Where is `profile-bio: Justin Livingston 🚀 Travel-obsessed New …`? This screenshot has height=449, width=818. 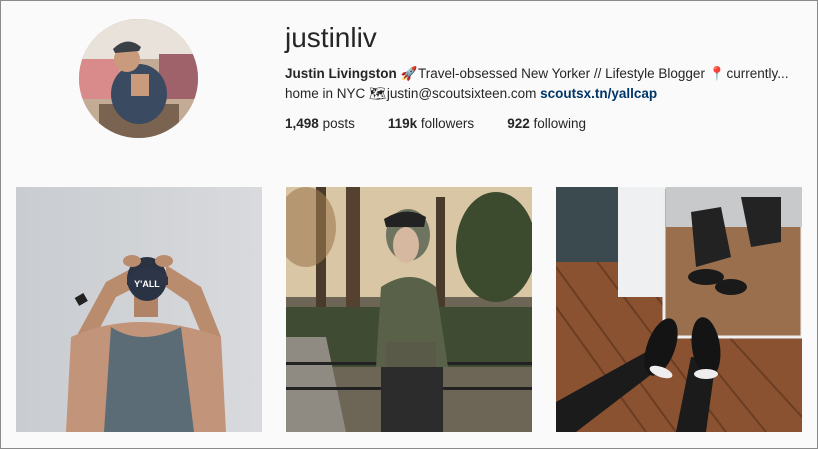
profile-bio: Justin Livingston 🚀 Travel-obsessed New … is located at coordinates (540, 84).